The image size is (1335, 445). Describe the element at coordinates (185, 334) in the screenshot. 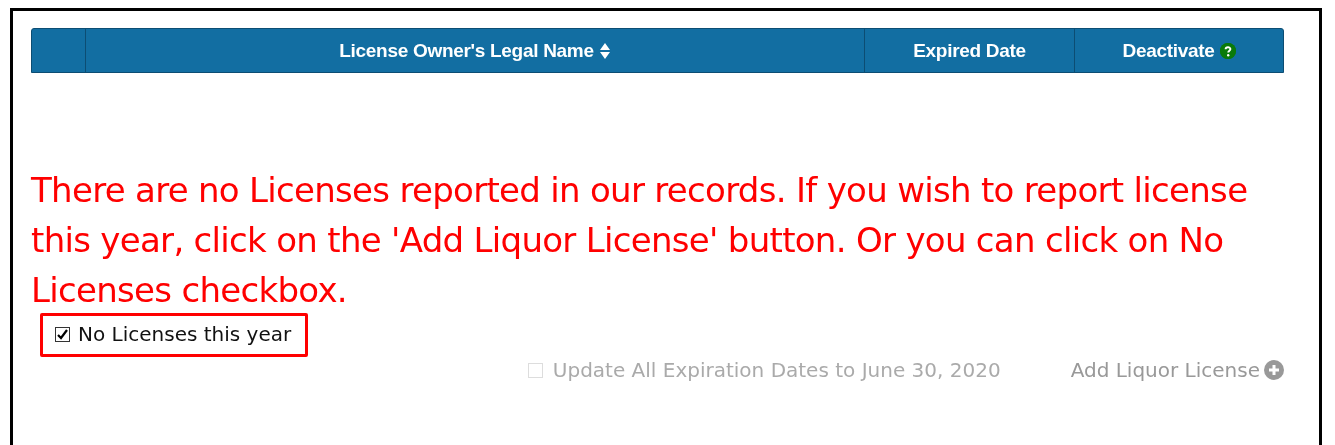

I see `checkbox-label: No Licenses this year` at that location.